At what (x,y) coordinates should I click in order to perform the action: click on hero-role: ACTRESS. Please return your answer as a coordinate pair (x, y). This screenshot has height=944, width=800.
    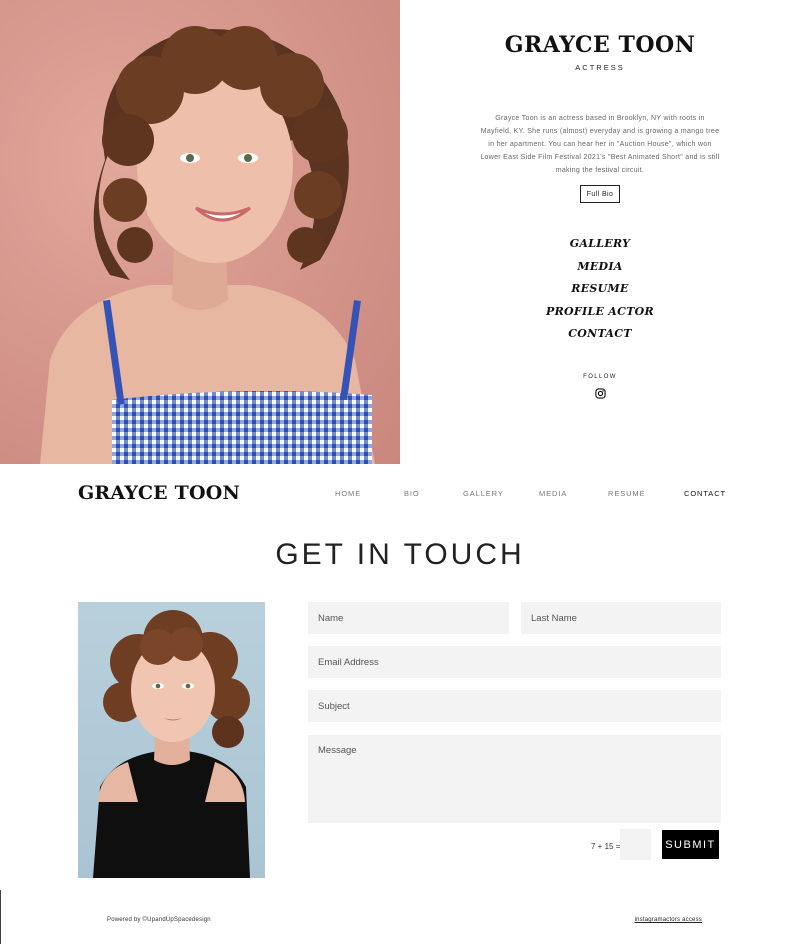
    Looking at the image, I should click on (600, 67).